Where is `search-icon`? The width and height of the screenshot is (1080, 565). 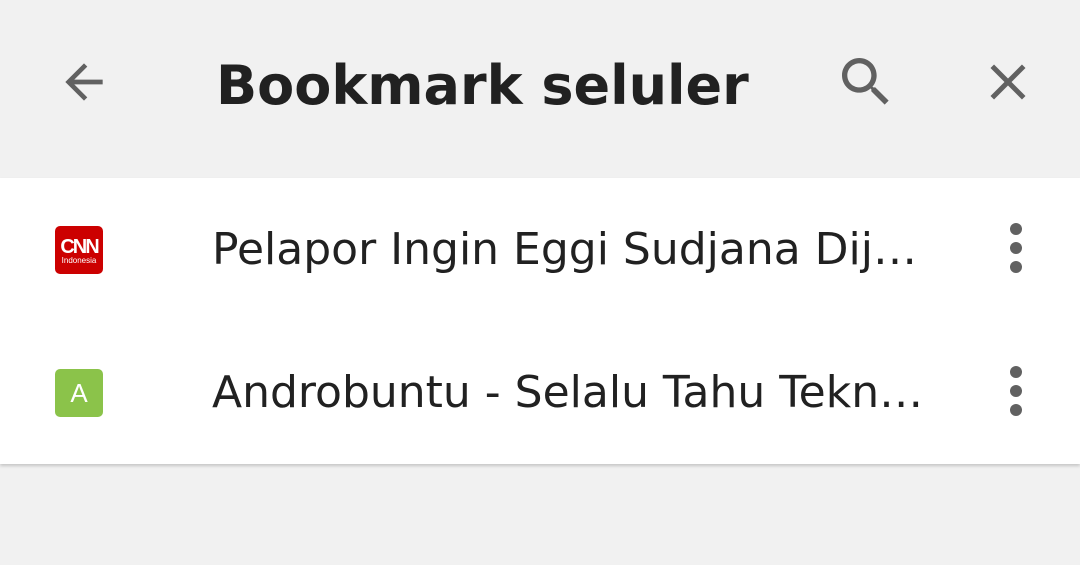
search-icon is located at coordinates (866, 84).